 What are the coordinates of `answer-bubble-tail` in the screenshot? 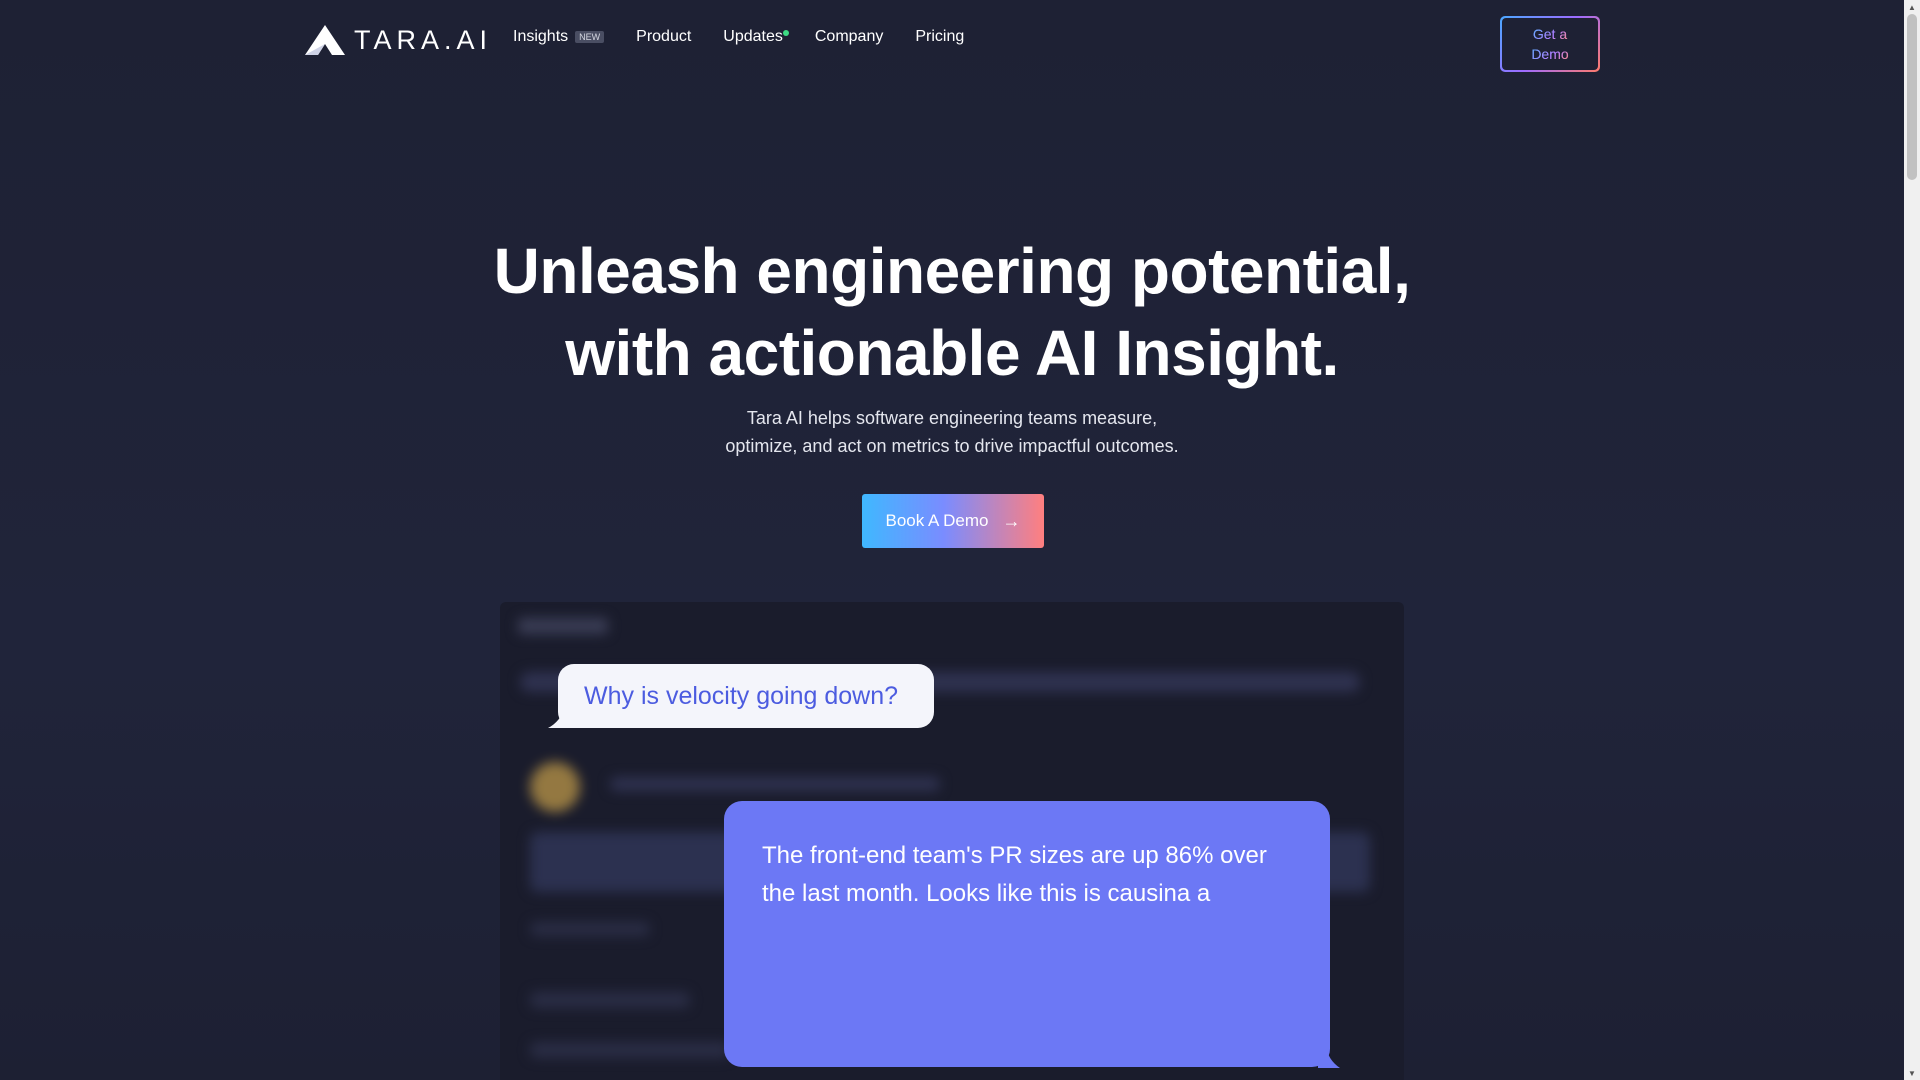 It's located at (1329, 1057).